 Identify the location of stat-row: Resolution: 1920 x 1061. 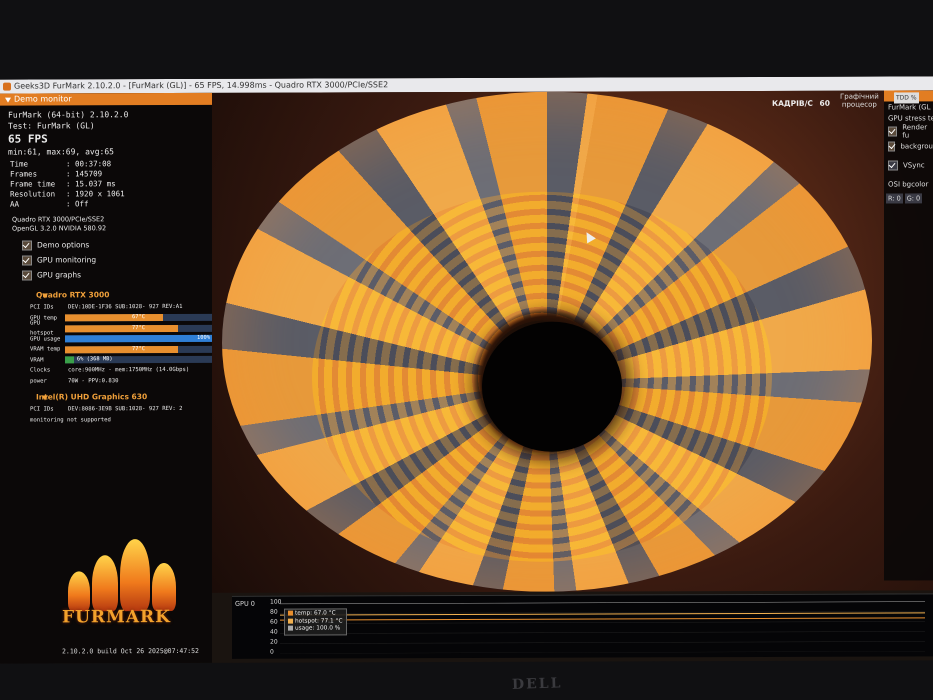
(67, 194).